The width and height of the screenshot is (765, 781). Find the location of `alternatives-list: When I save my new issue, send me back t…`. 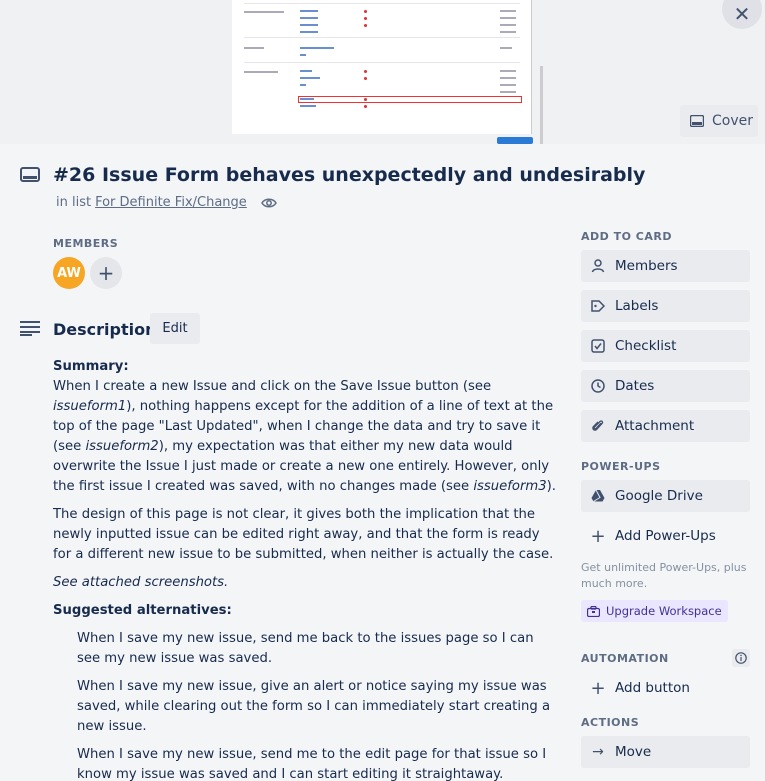

alternatives-list: When I save my new issue, send me back t… is located at coordinates (317, 705).